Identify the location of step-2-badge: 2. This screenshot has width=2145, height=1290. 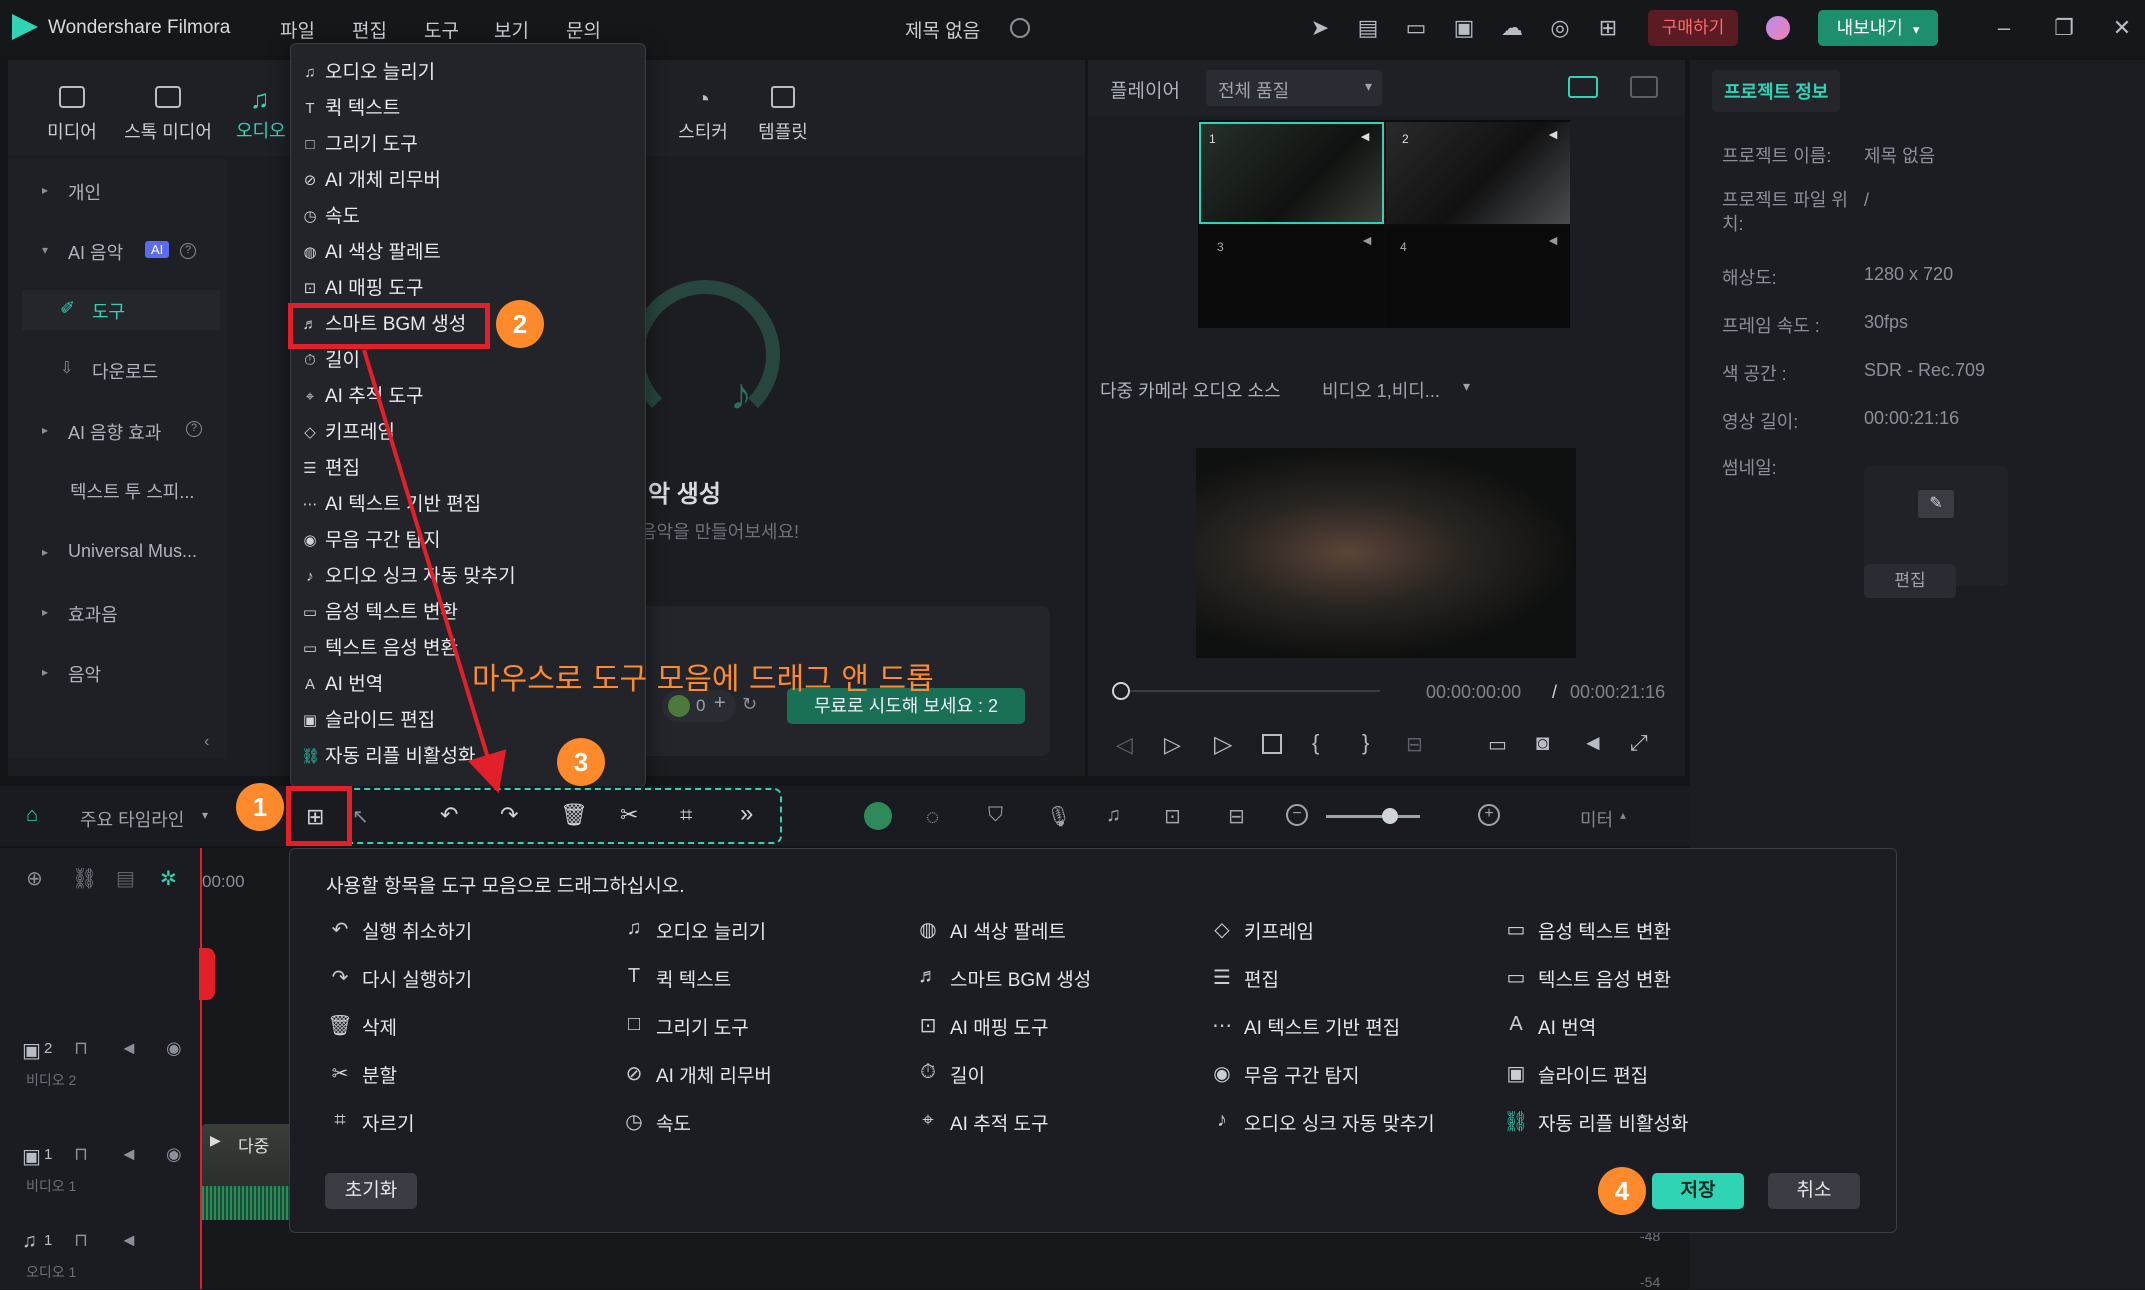
(520, 324).